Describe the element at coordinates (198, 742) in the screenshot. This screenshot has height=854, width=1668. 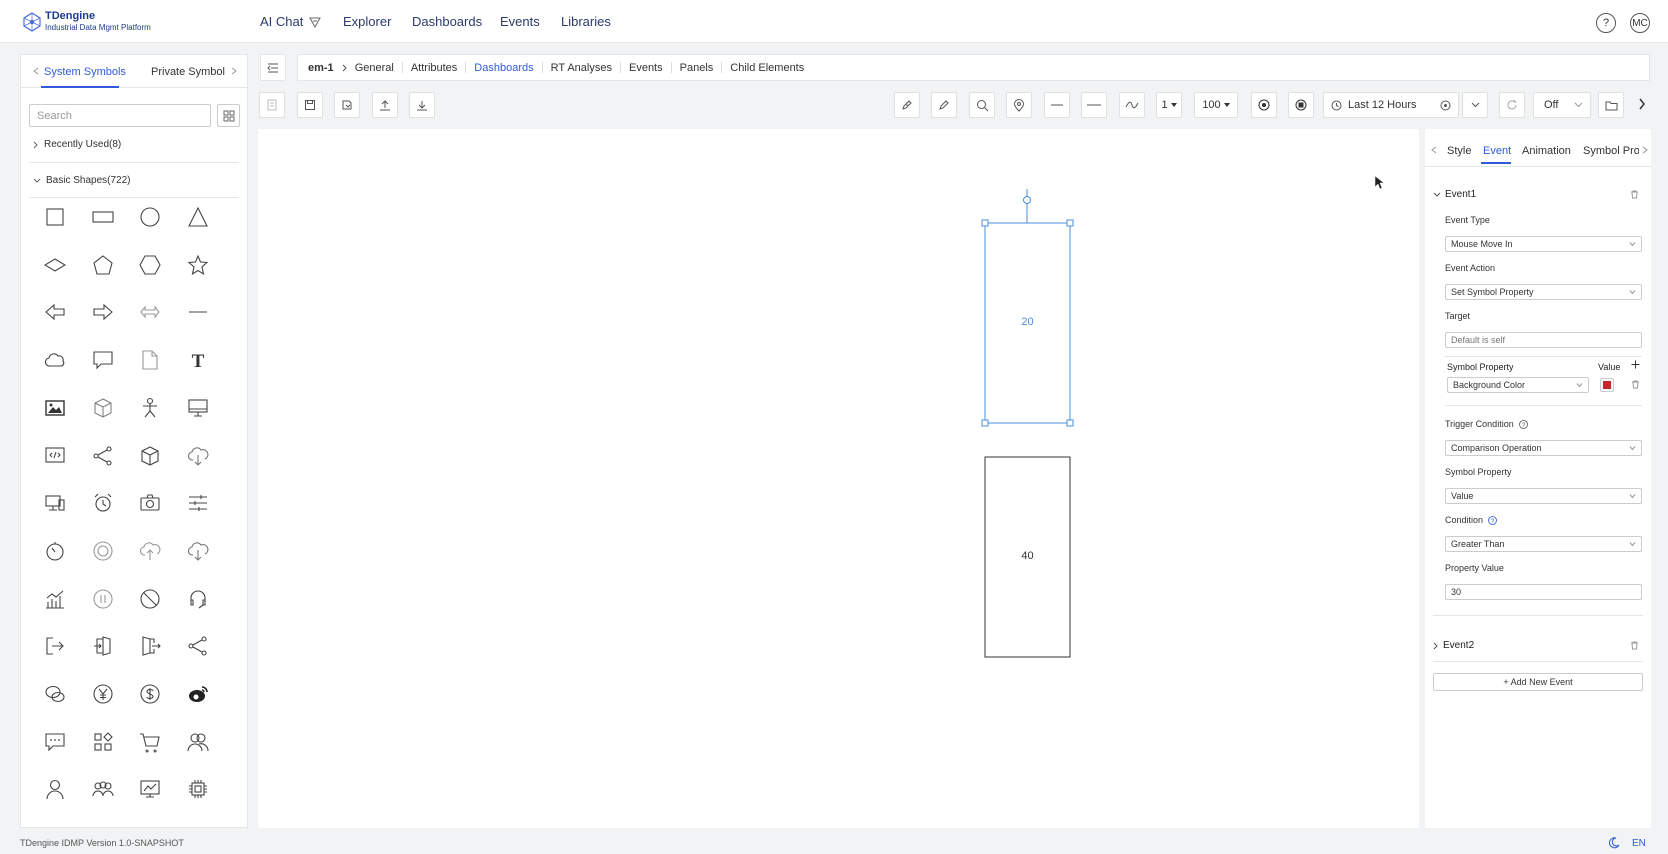
I see `users-icon` at that location.